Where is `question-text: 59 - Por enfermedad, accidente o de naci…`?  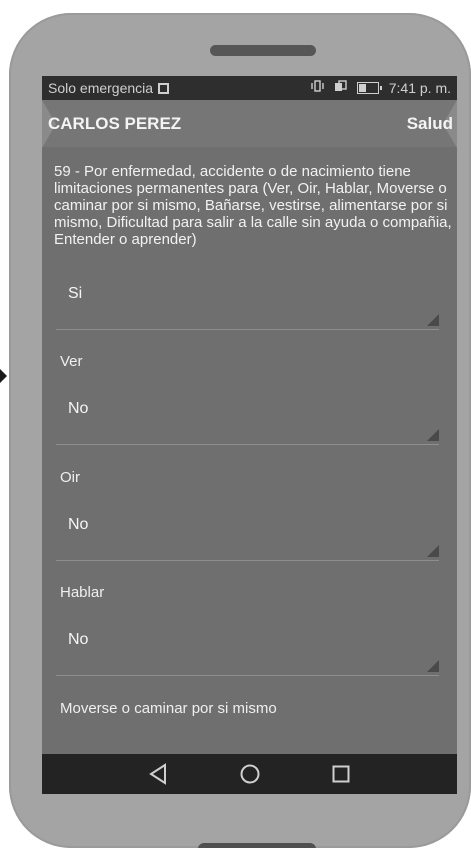
question-text: 59 - Por enfermedad, accidente o de naci… is located at coordinates (253, 205).